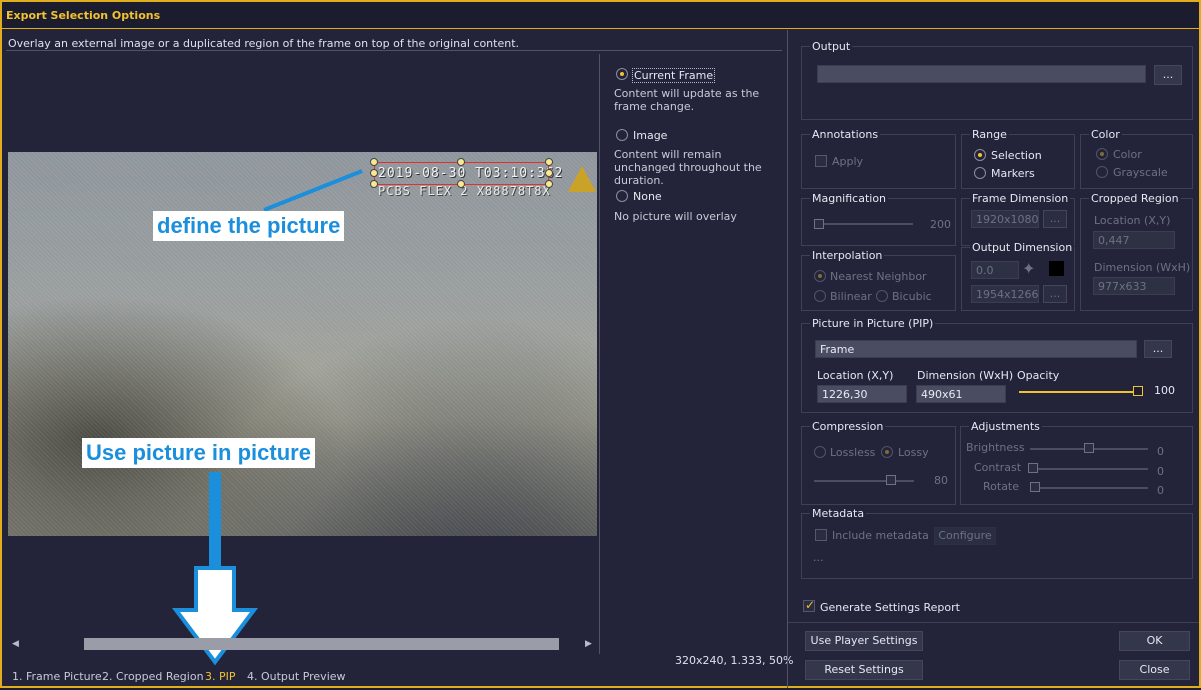 The height and width of the screenshot is (690, 1201). I want to click on apply-annotations-checkbox, so click(821, 161).